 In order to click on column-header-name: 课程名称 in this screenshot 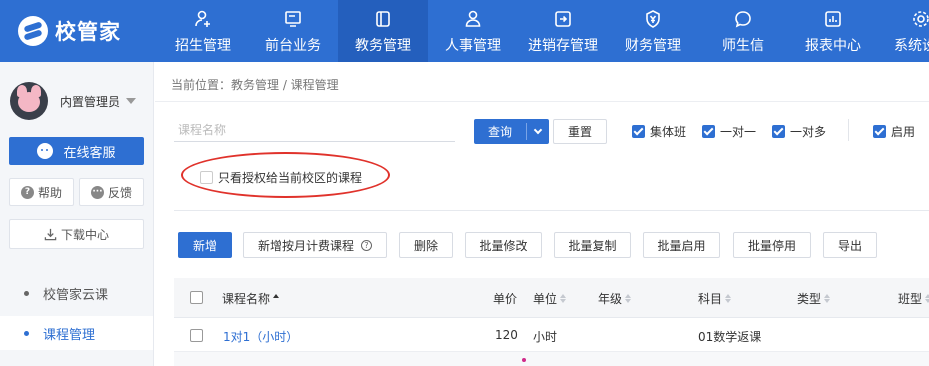, I will do `click(251, 298)`.